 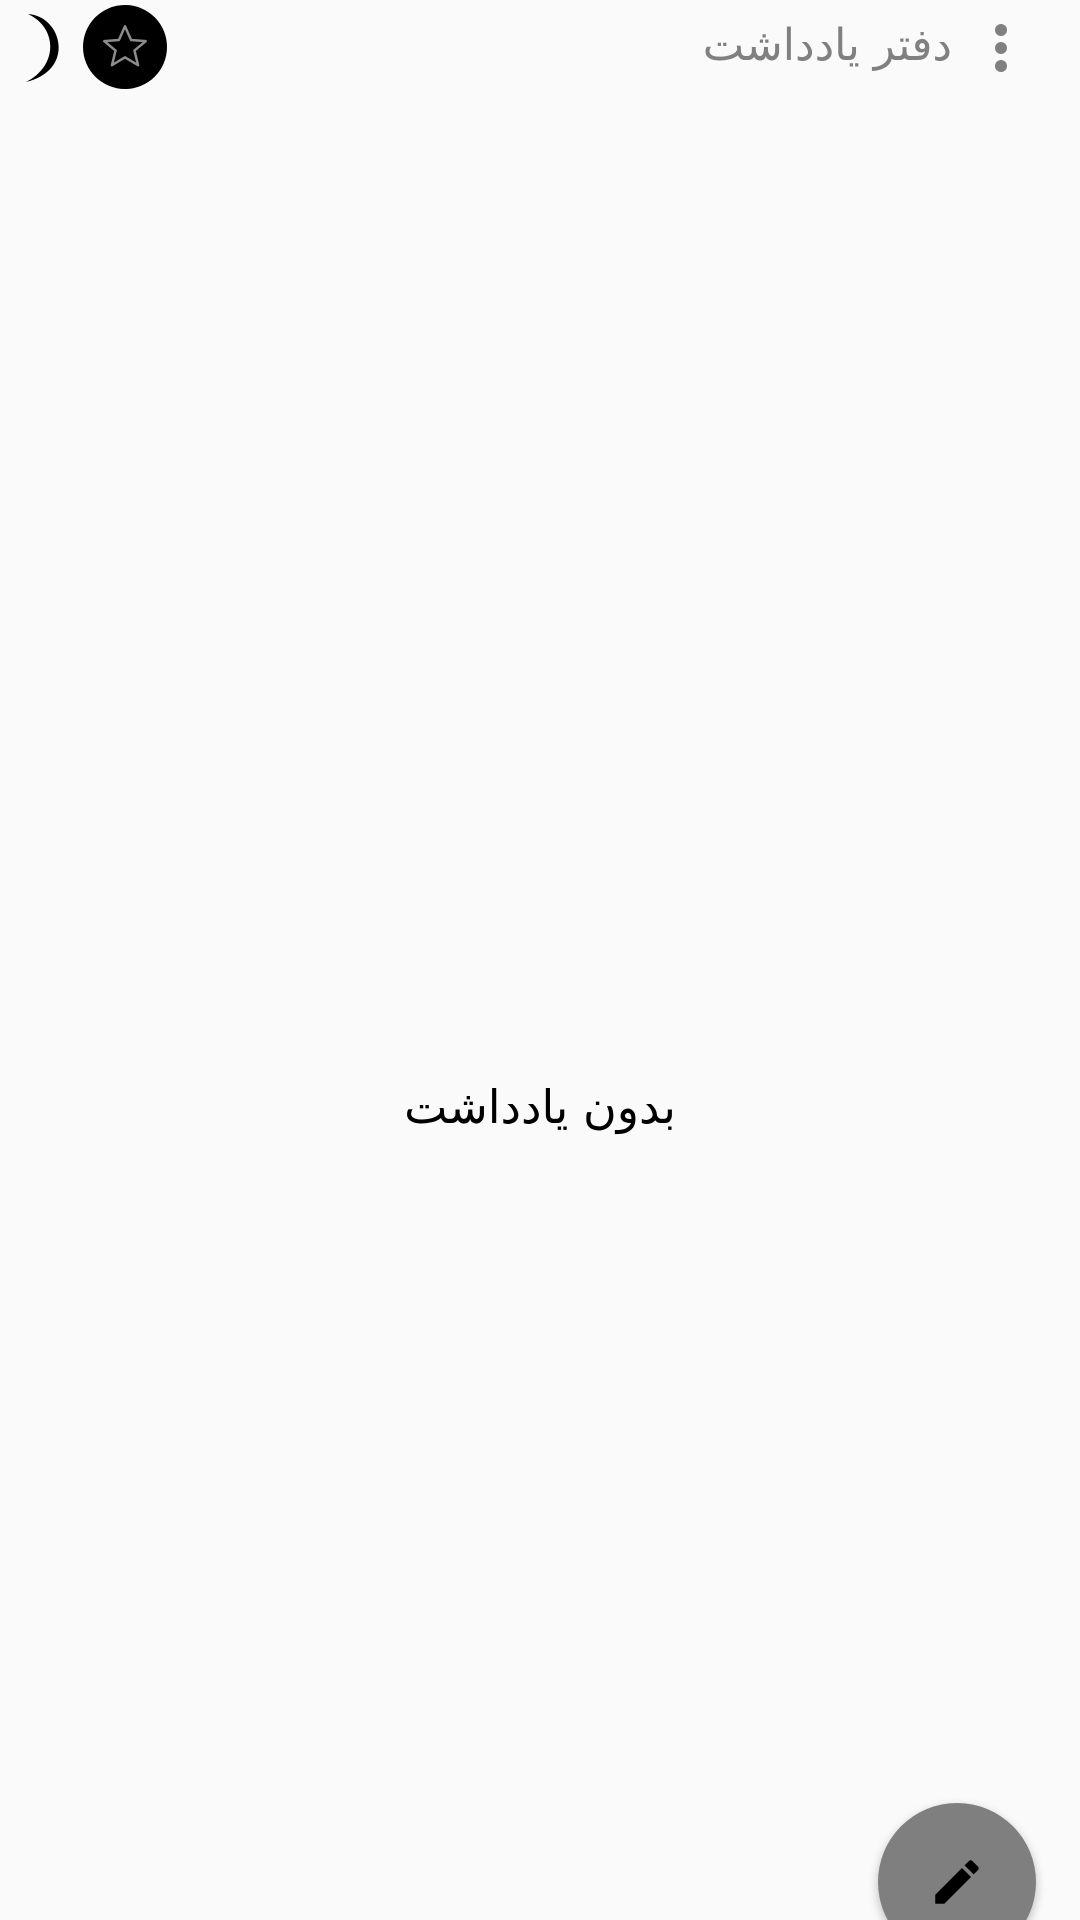 I want to click on star-icon, so click(x=125, y=46).